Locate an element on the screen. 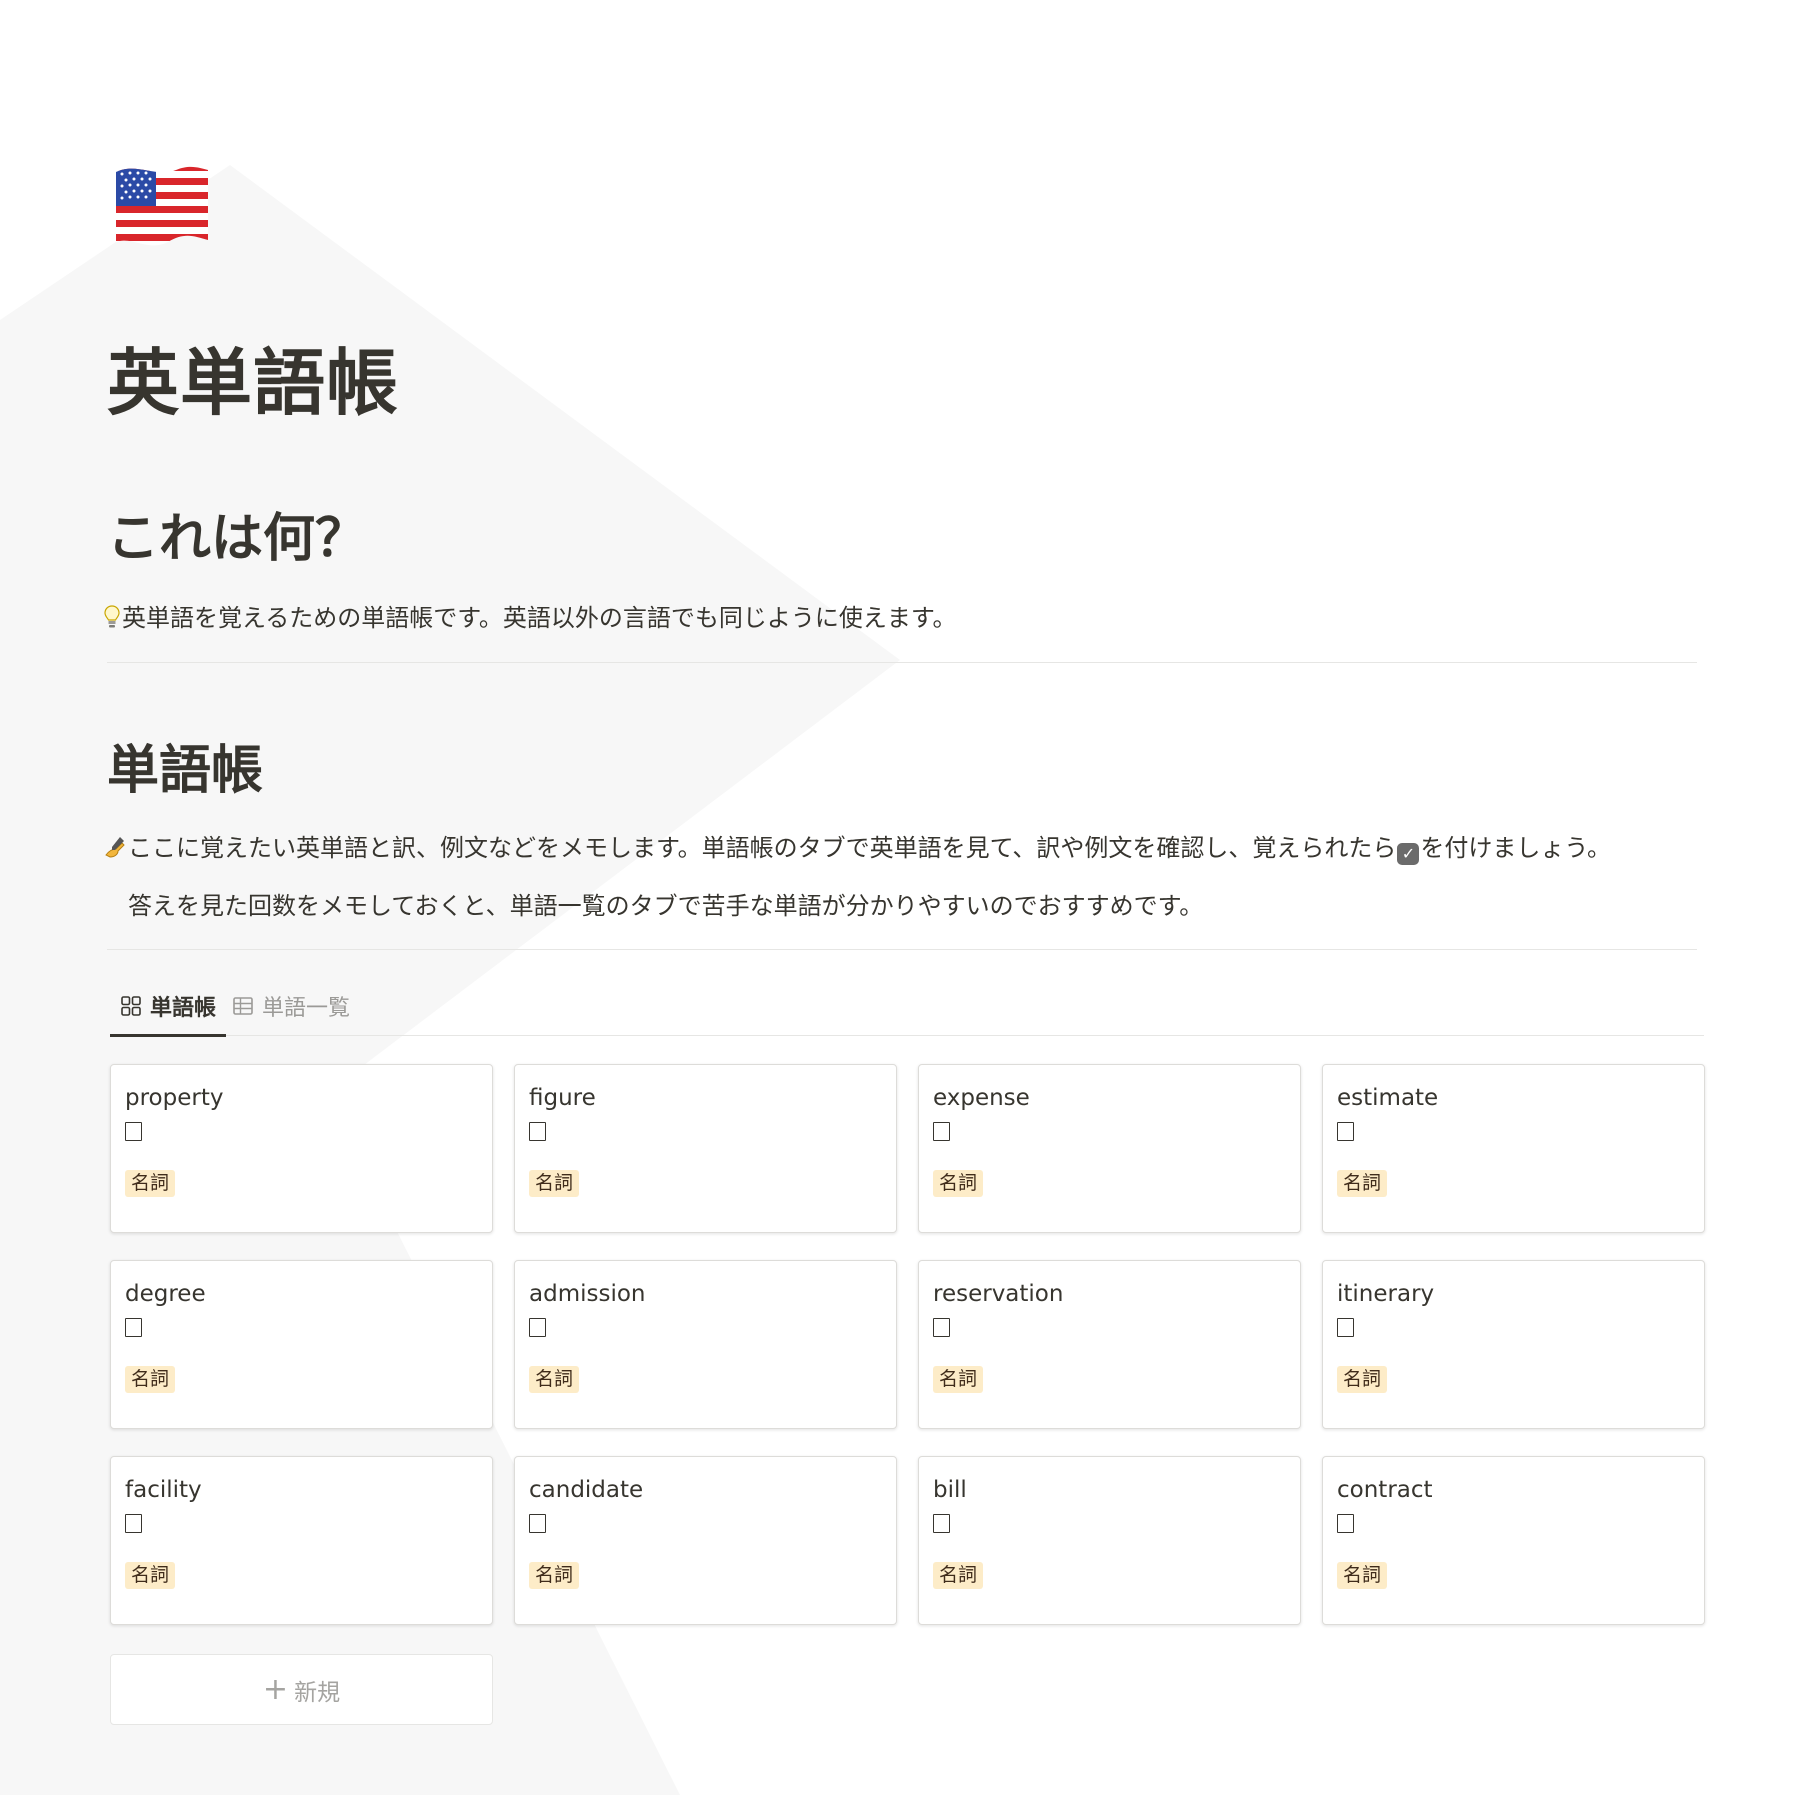  card-word: facility is located at coordinates (163, 1490).